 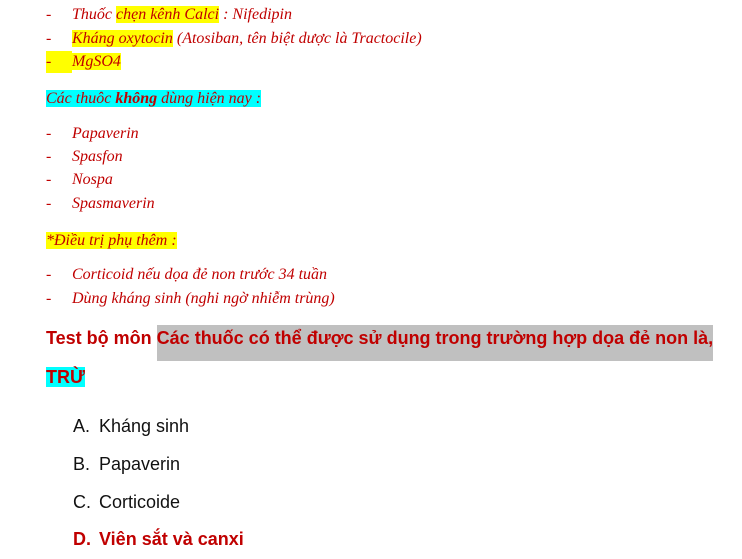 What do you see at coordinates (81, 98) in the screenshot?
I see `heading-text: Các thuôc` at bounding box center [81, 98].